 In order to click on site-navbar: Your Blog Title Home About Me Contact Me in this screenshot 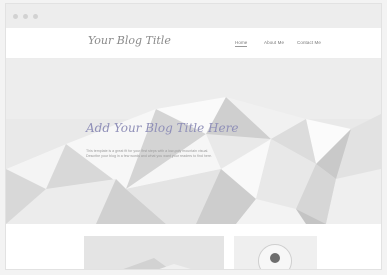, I will do `click(193, 43)`.